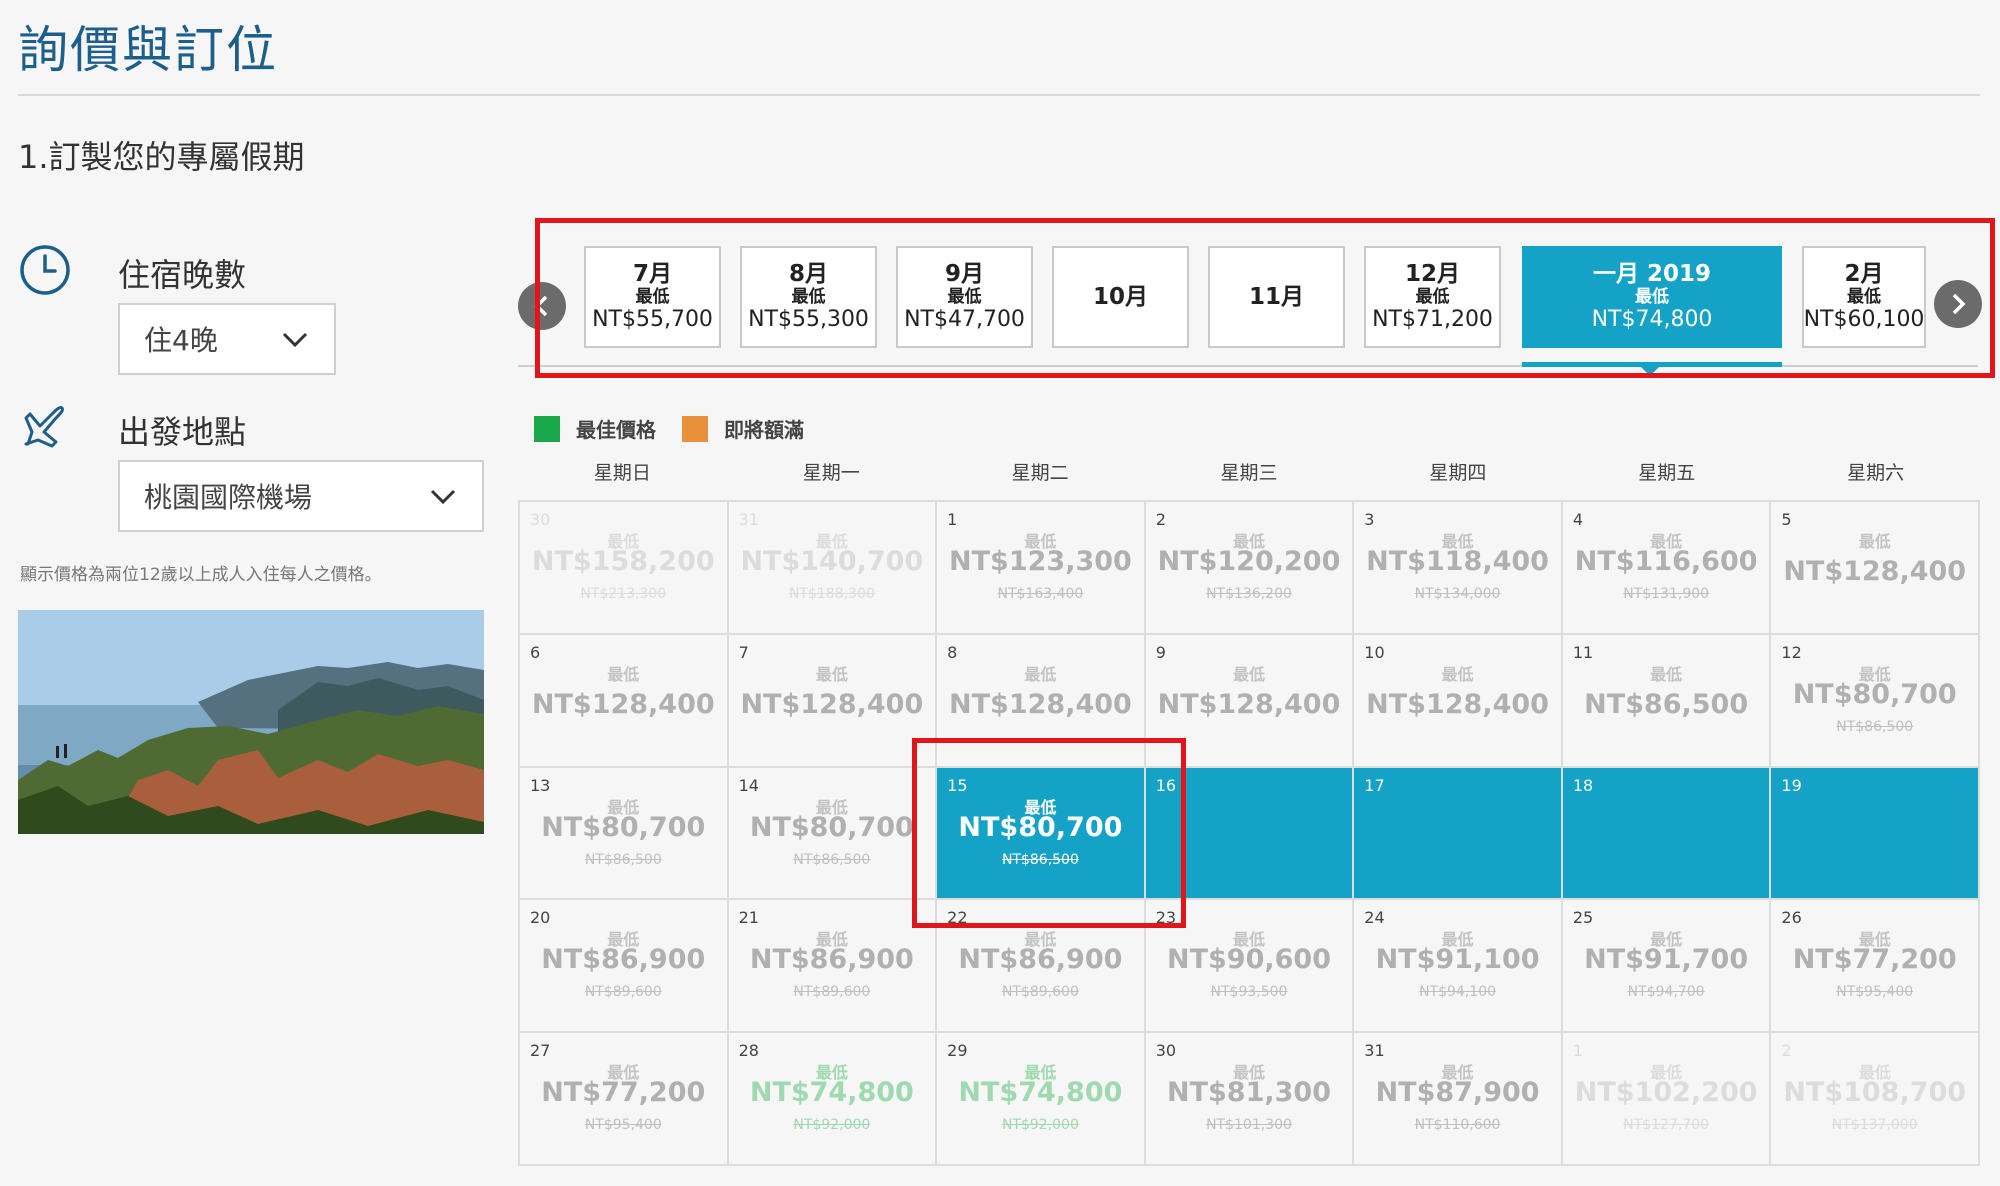 This screenshot has width=2000, height=1186. Describe the element at coordinates (1666, 561) in the screenshot. I see `day-price: NT$116,600` at that location.